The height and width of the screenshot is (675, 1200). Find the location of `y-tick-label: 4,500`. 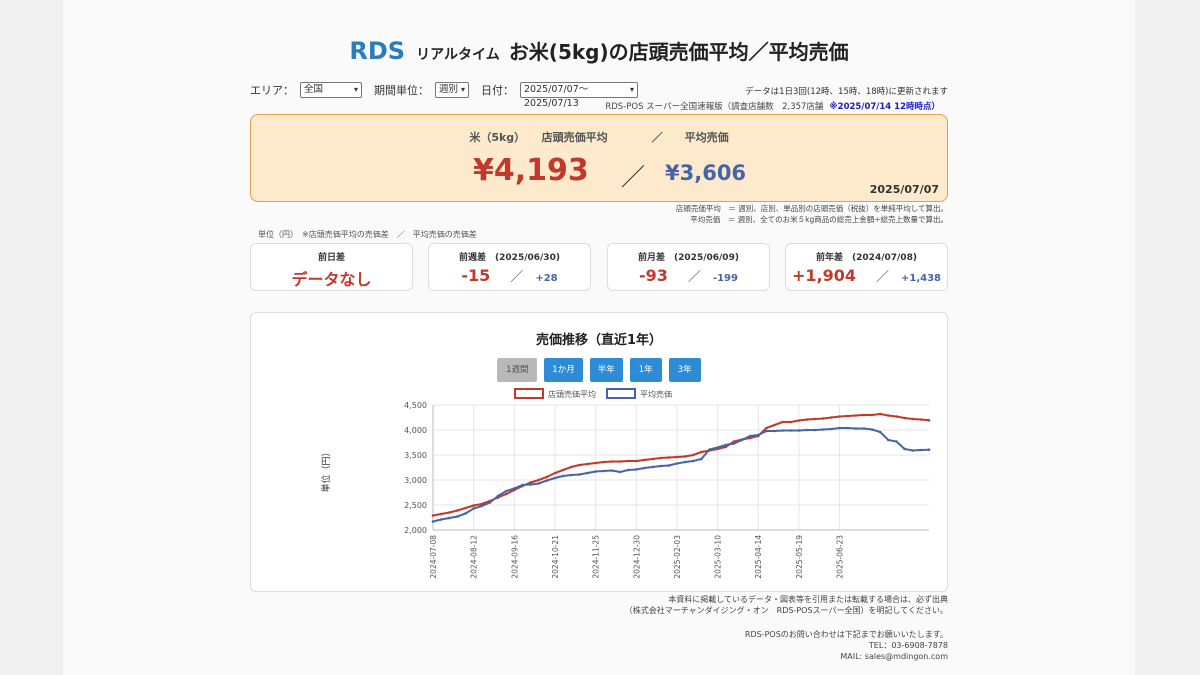

y-tick-label: 4,500 is located at coordinates (415, 405).